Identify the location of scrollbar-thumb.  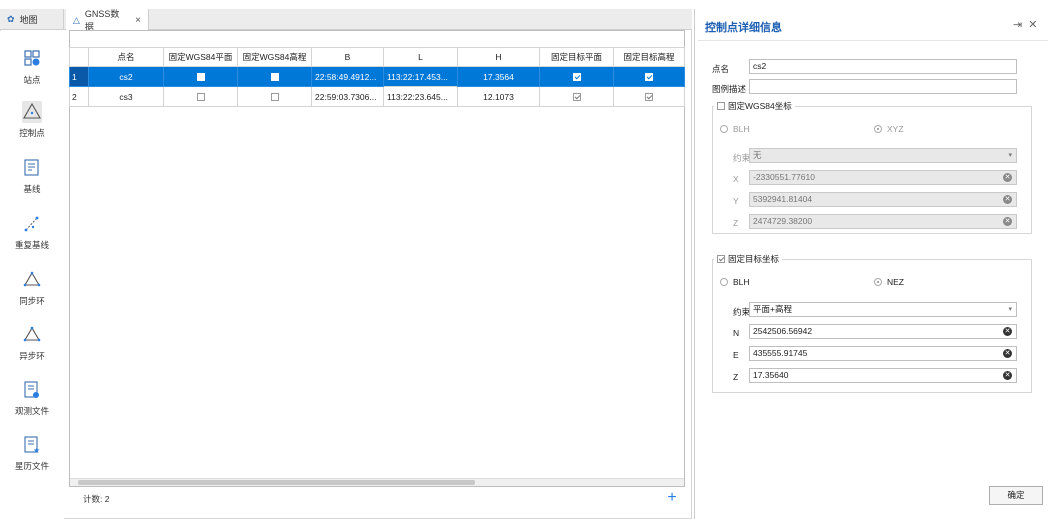
(276, 482).